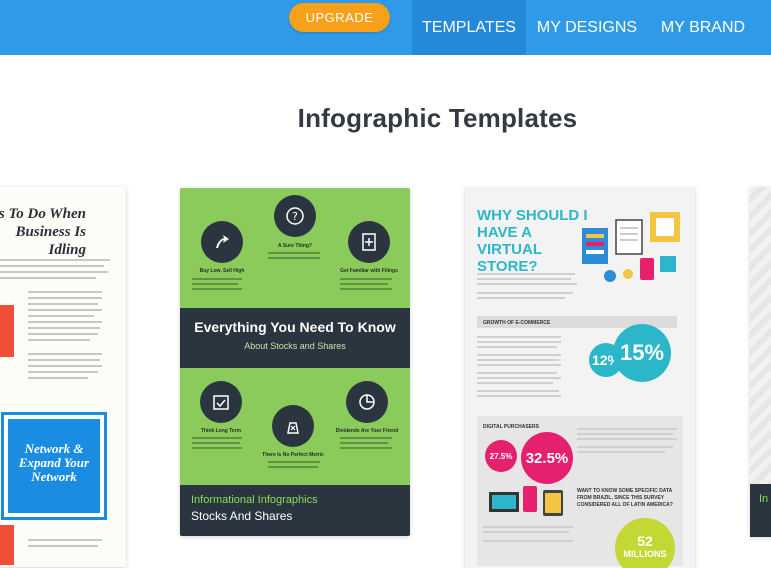 This screenshot has width=771, height=568. What do you see at coordinates (526, 501) in the screenshot?
I see `devices-illustration` at bounding box center [526, 501].